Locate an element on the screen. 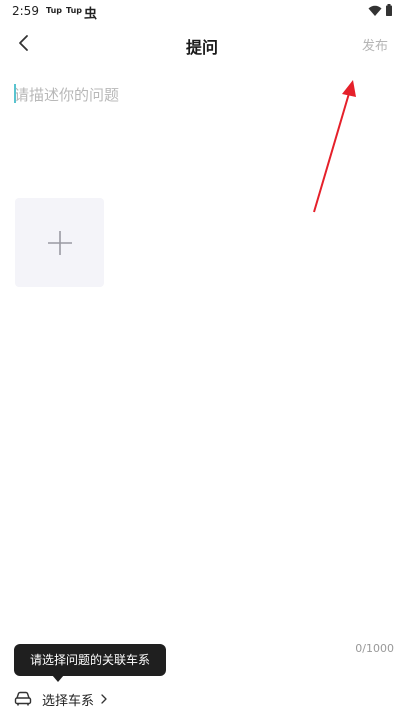  chevron-right-icon is located at coordinates (104, 699).